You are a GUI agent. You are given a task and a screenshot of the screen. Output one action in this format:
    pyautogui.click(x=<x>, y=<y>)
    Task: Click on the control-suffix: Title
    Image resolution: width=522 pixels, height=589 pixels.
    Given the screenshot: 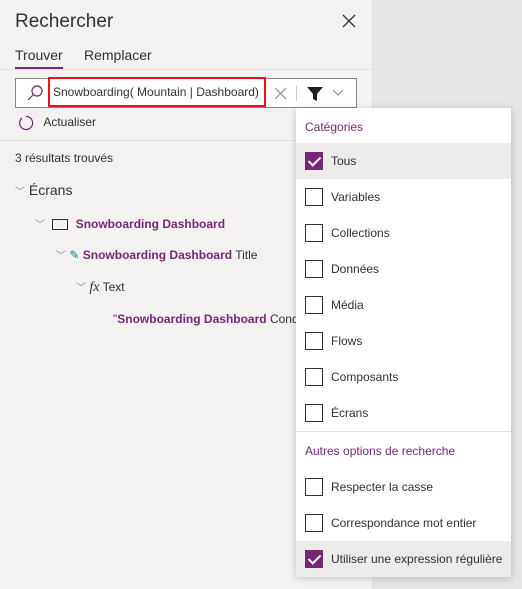 What is the action you would take?
    pyautogui.click(x=245, y=255)
    